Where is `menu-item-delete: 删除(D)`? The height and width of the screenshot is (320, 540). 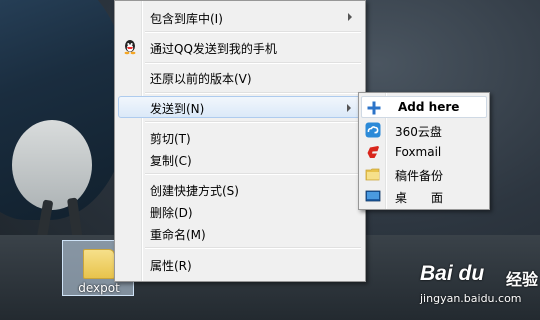
menu-item-delete: 删除(D) is located at coordinates (240, 211).